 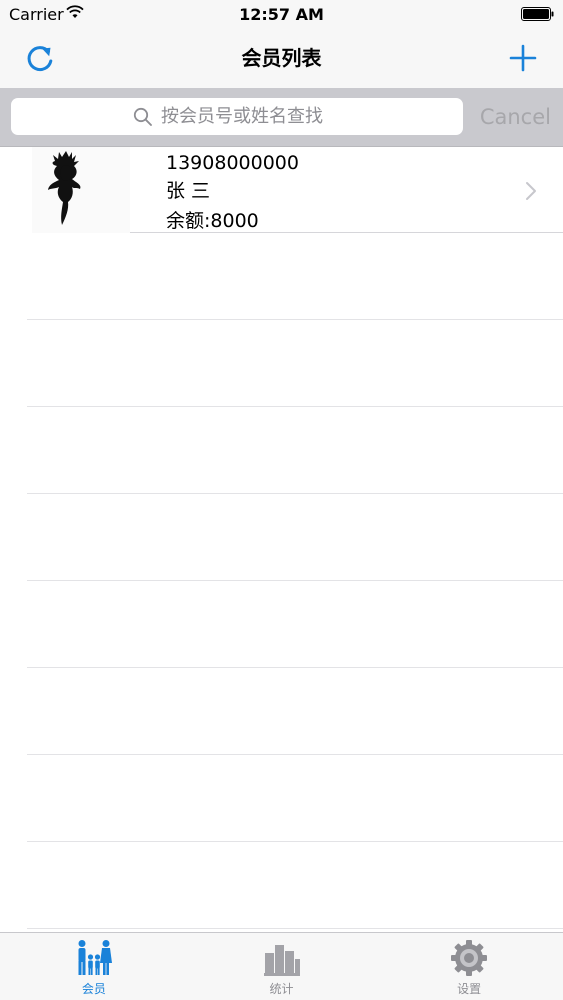 I want to click on page-title: 会员列表, so click(x=281, y=58).